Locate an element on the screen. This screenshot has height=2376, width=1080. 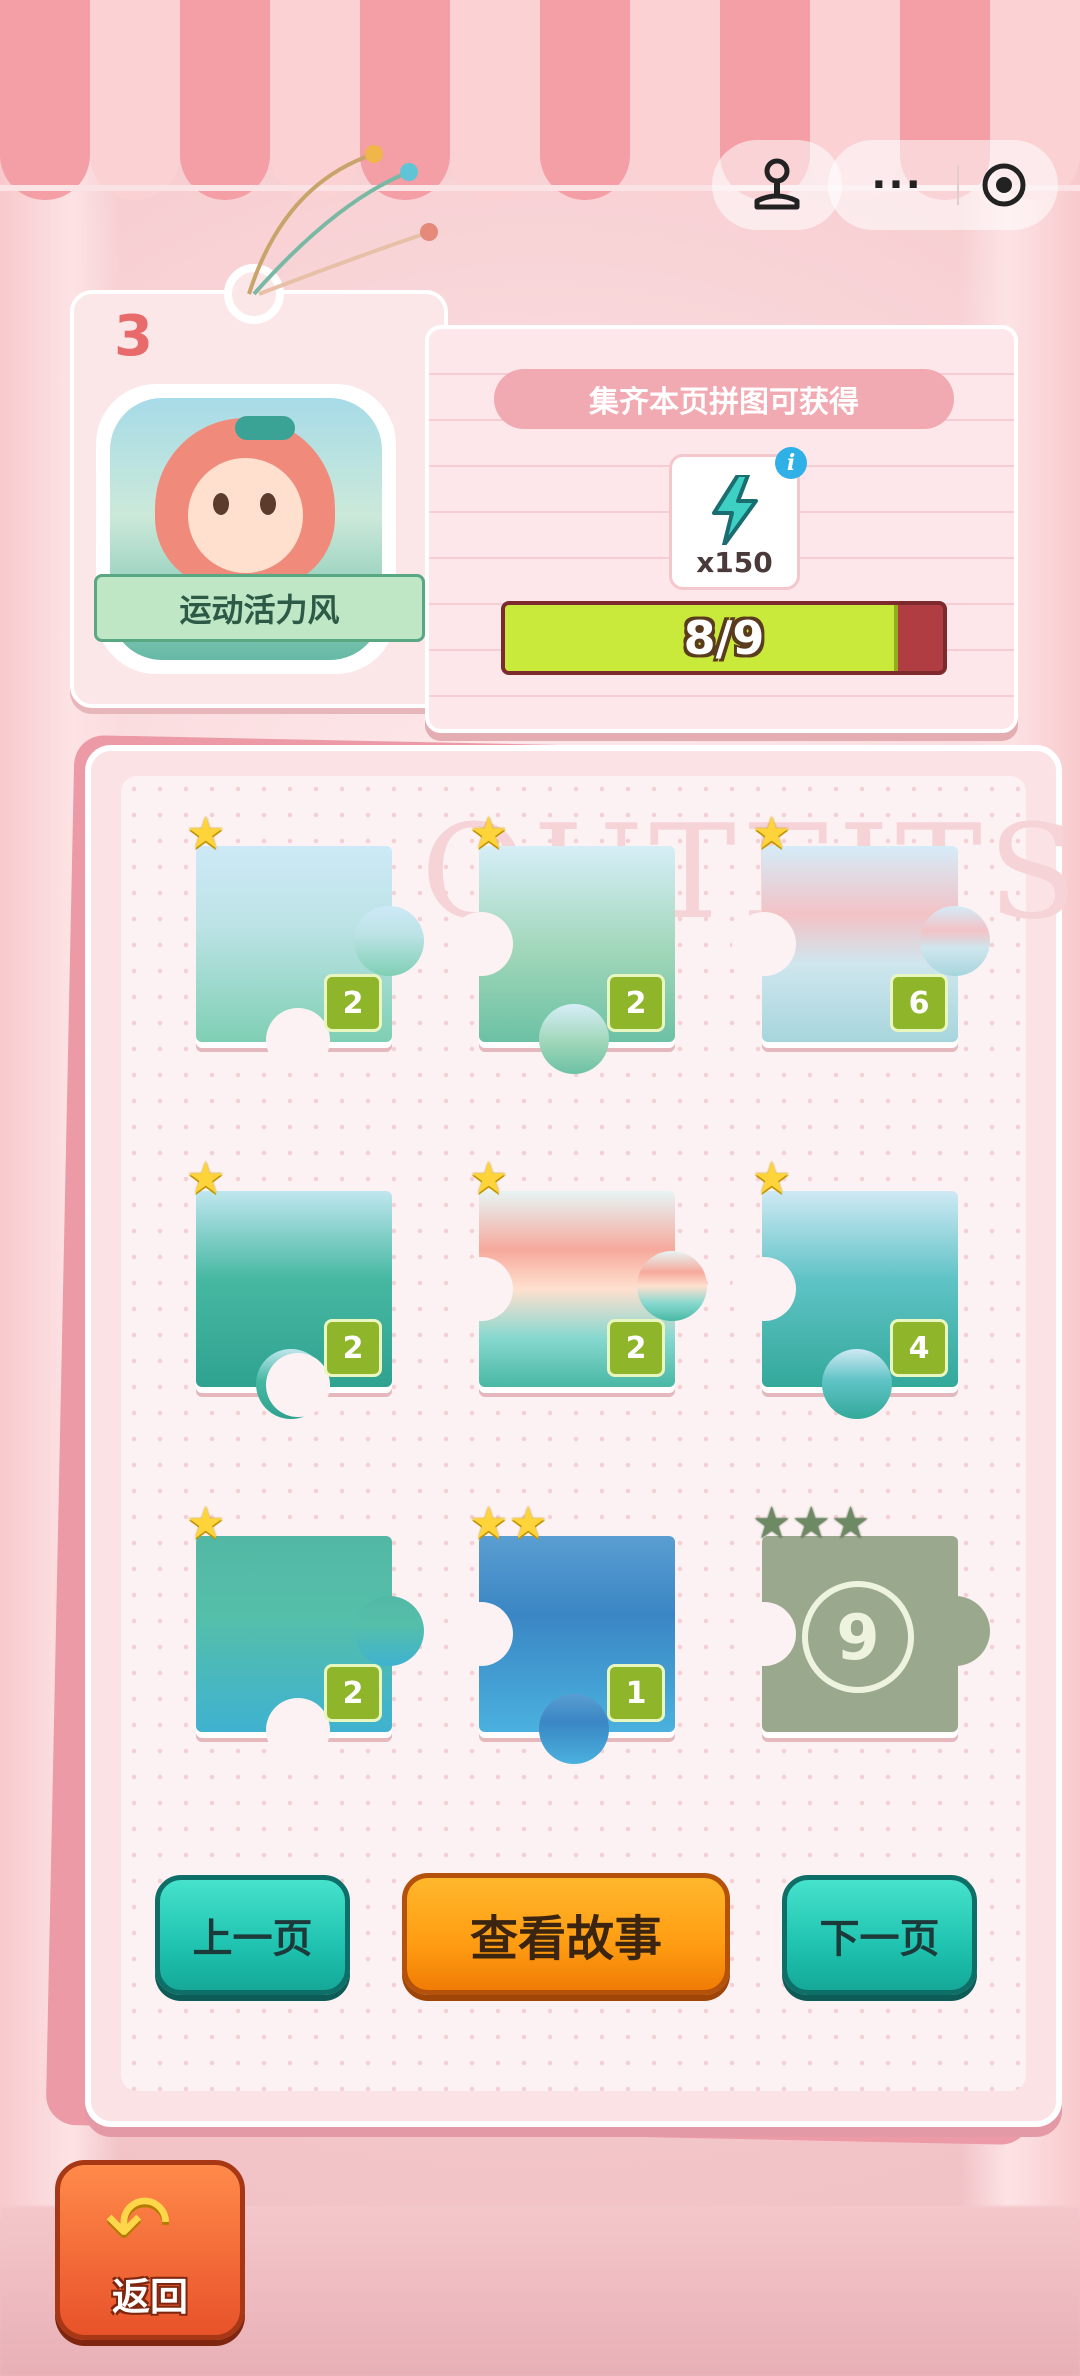
puzzle-piece-8: ★ ★ 1 is located at coordinates (562, 1633).